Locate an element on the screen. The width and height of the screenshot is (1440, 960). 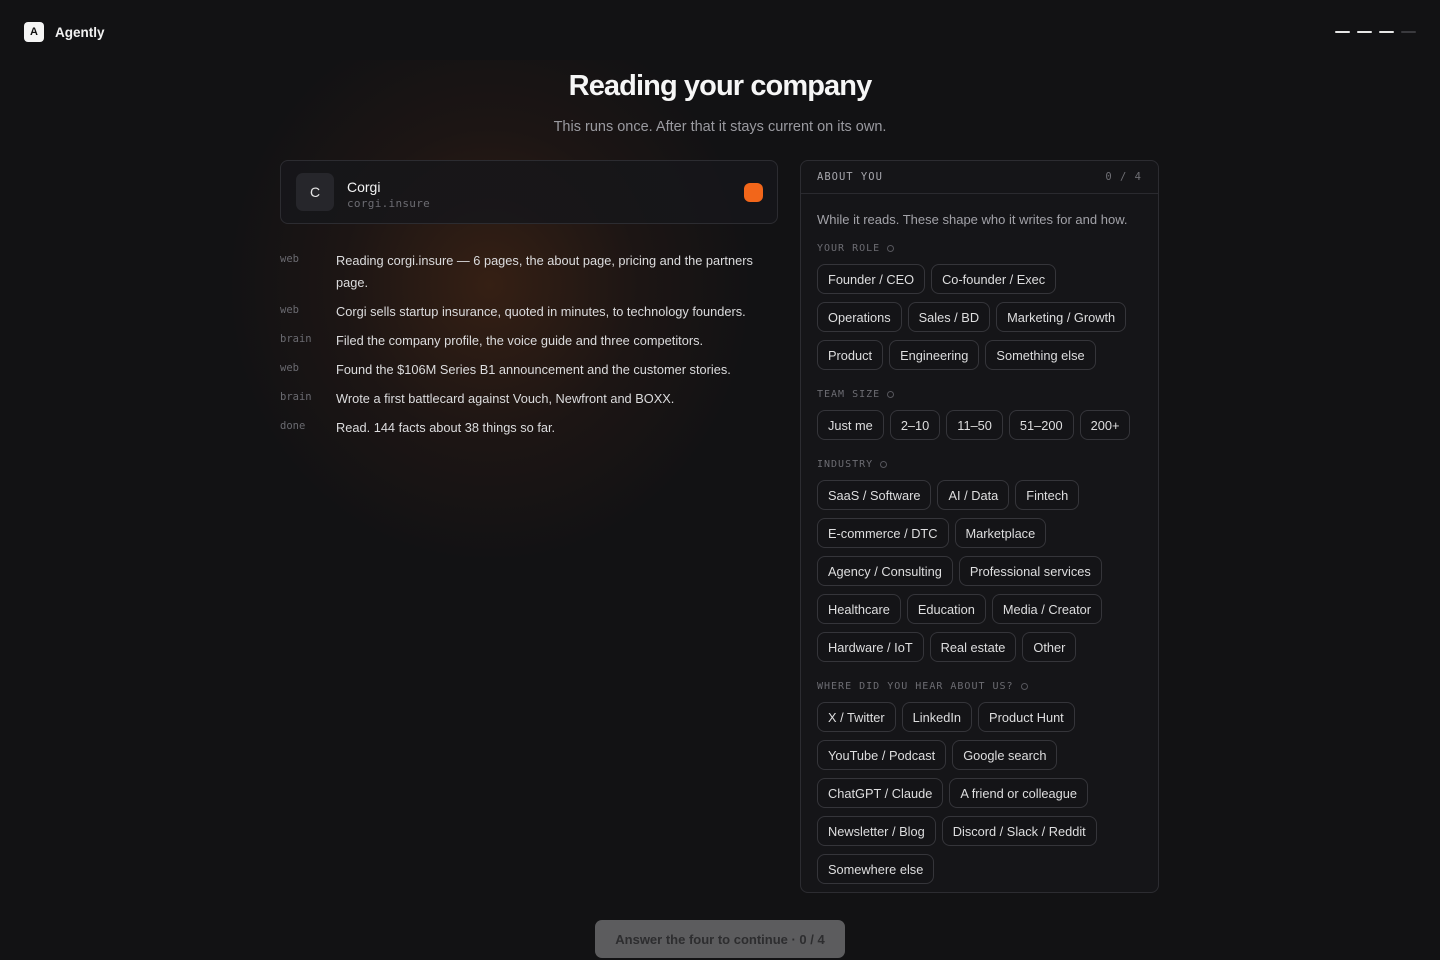
option-chip: Healthcare is located at coordinates (859, 609).